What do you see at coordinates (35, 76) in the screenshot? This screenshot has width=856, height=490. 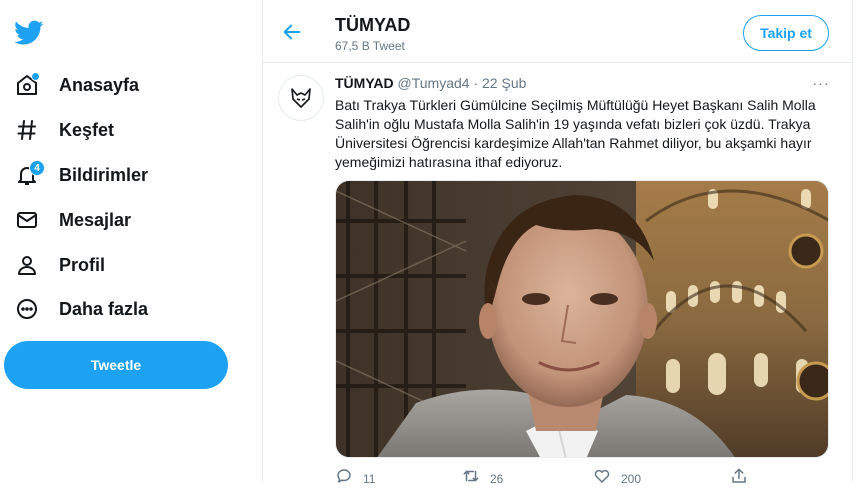 I see `new-dot` at bounding box center [35, 76].